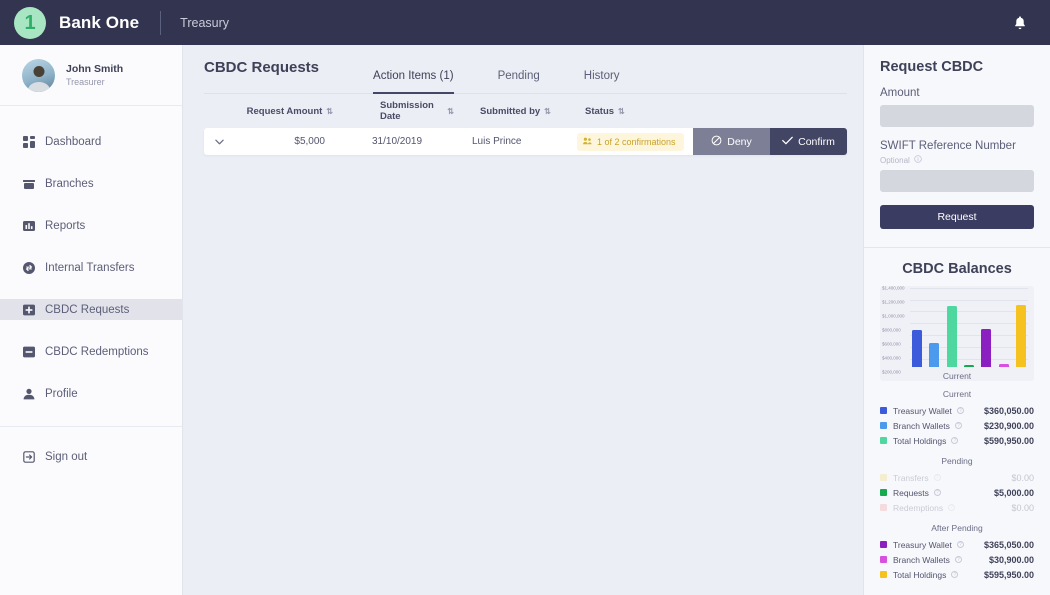 This screenshot has width=1050, height=595. Describe the element at coordinates (91, 456) in the screenshot. I see `sign-out-button: Sign out` at that location.